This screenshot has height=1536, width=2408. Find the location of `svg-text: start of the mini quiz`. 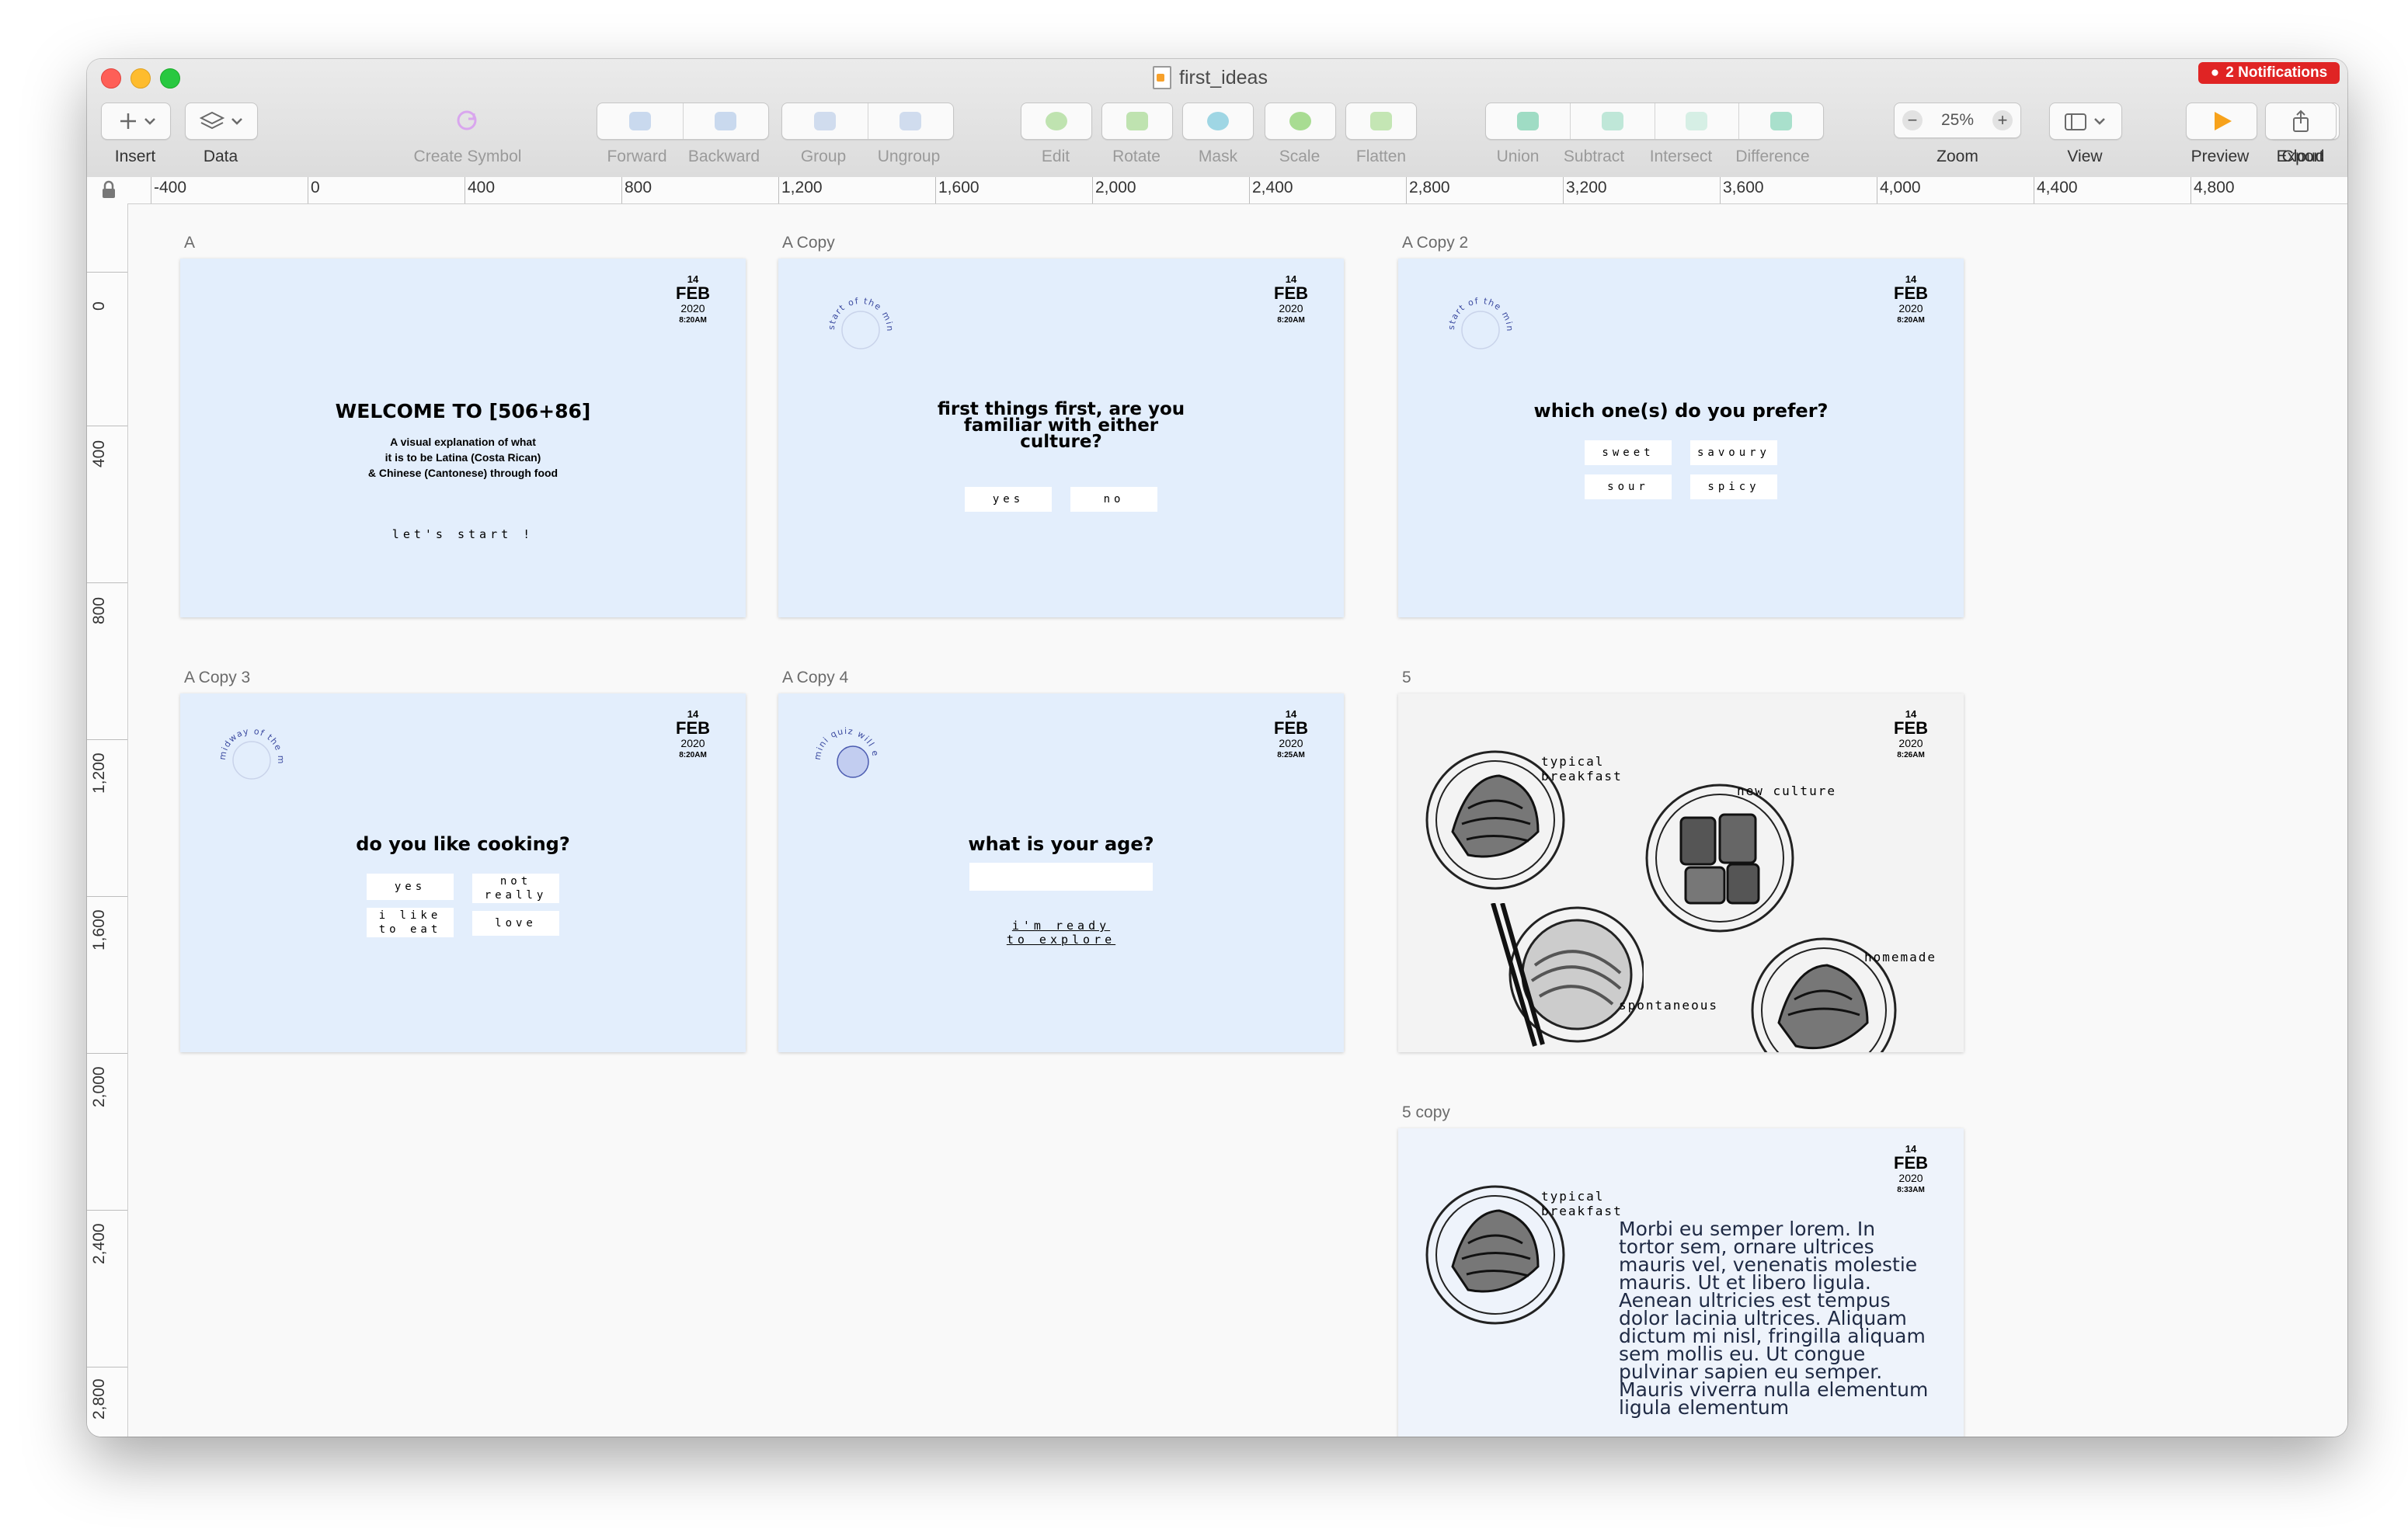

svg-text: start of the mini quiz is located at coordinates (1479, 310).